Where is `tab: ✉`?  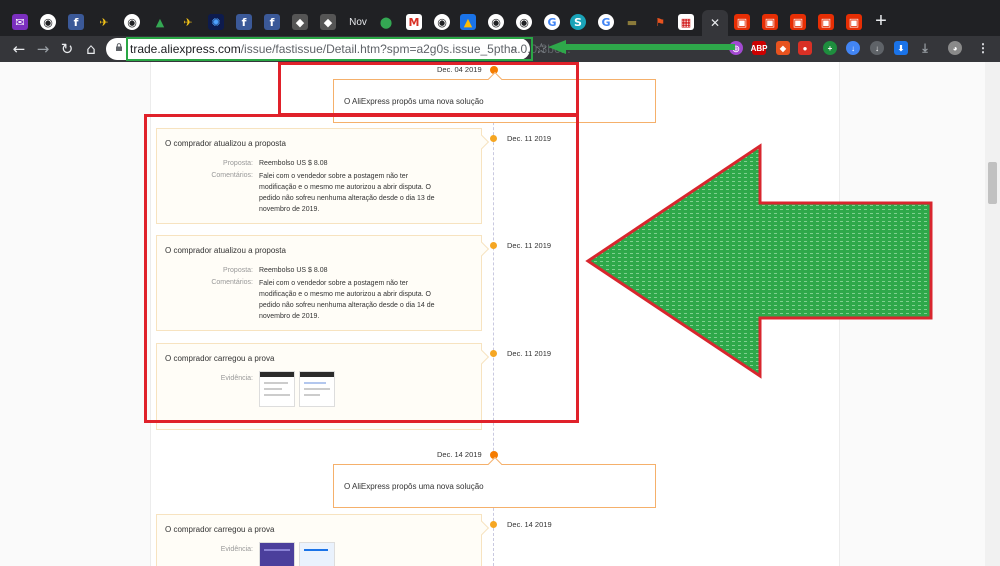 tab: ✉ is located at coordinates (20, 22).